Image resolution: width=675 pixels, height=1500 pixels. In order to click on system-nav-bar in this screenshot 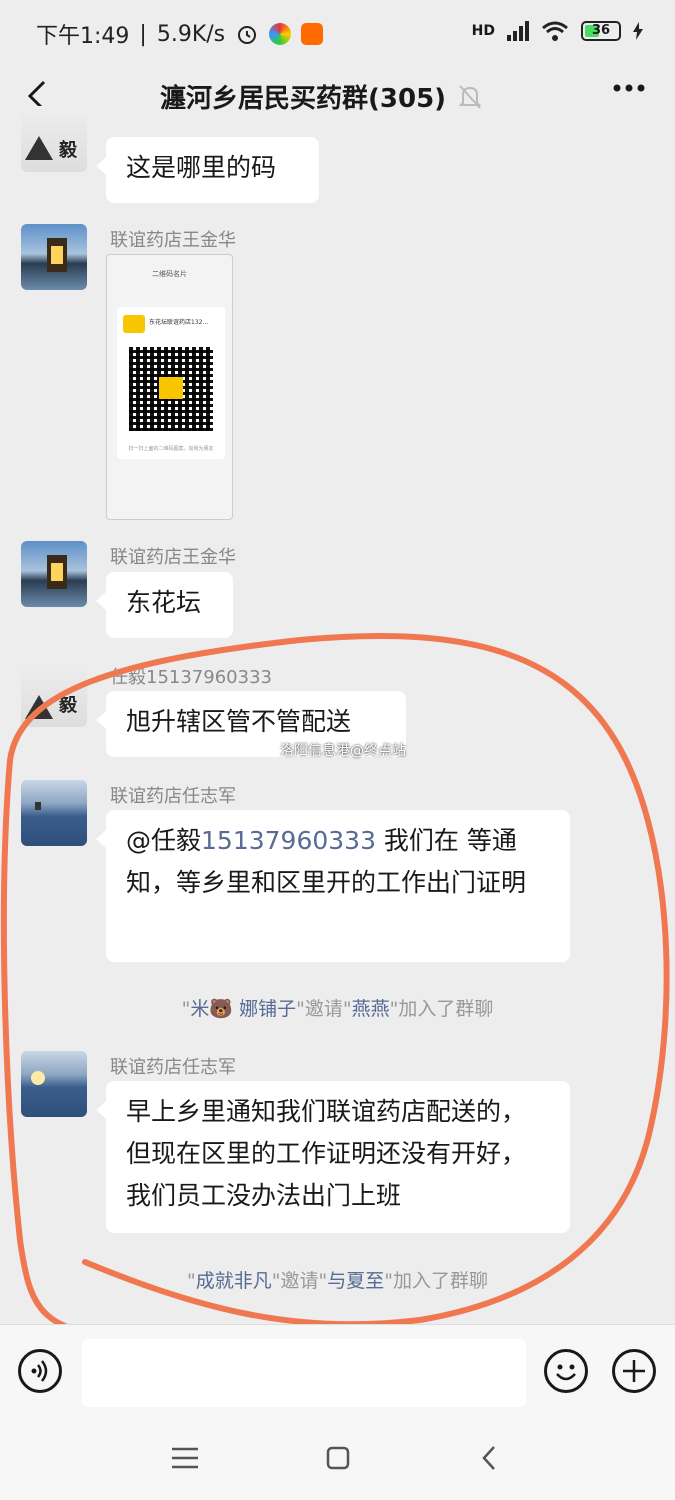, I will do `click(337, 1460)`.